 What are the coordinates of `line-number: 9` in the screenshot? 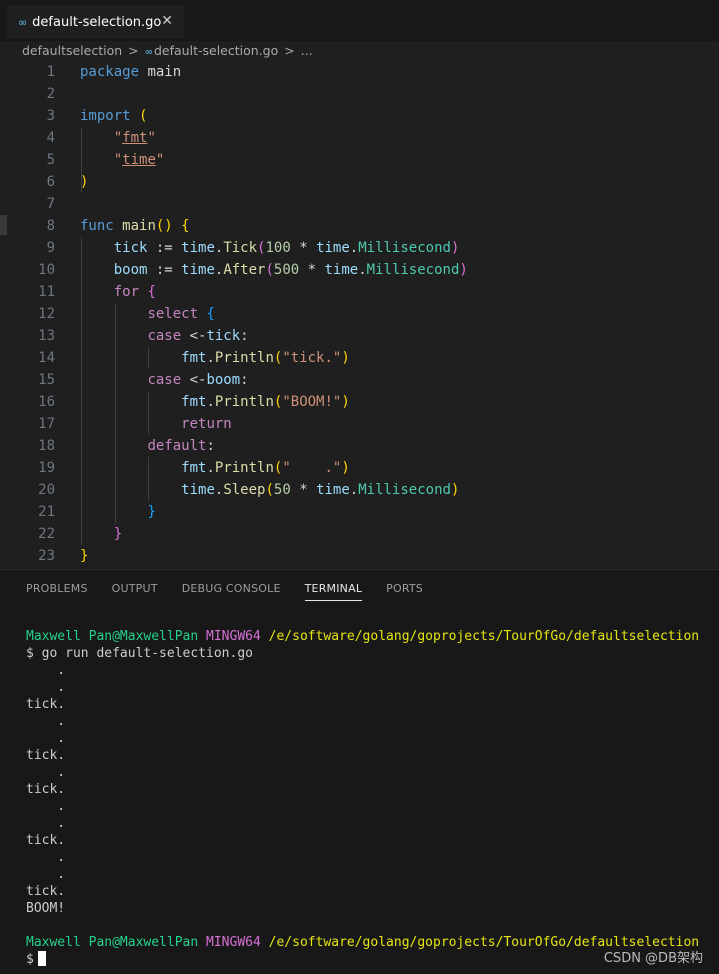 It's located at (50, 248).